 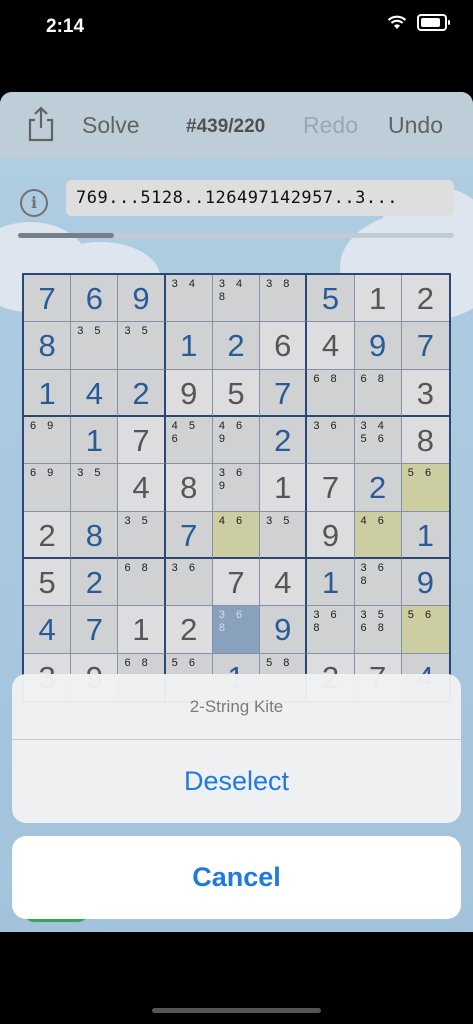 I want to click on battery-icon, so click(x=433, y=22).